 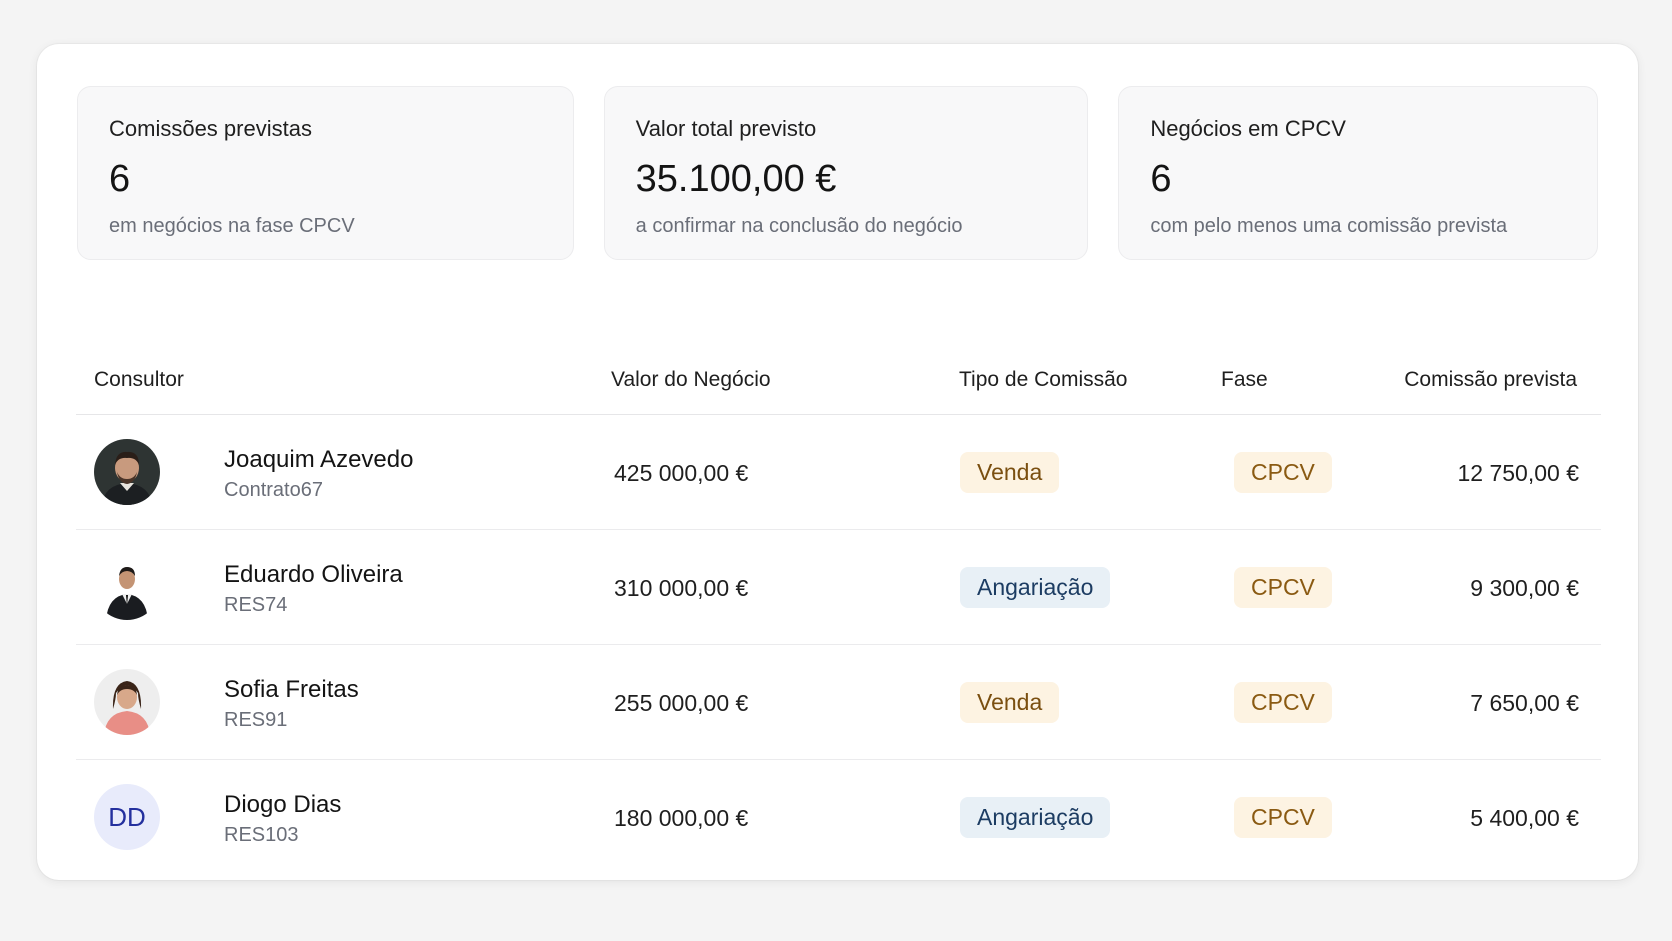 What do you see at coordinates (681, 703) in the screenshot?
I see `deal-value: 255 000,00 €` at bounding box center [681, 703].